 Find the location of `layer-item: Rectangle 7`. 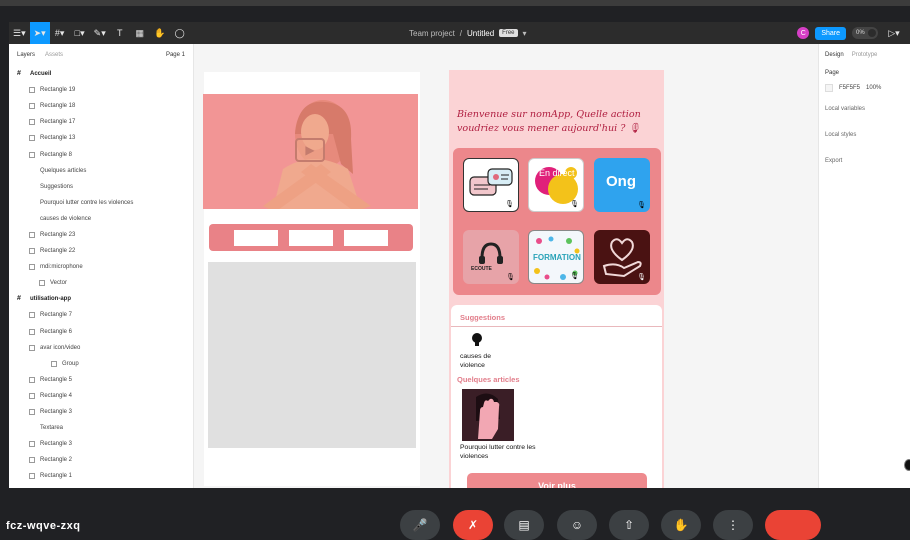

layer-item: Rectangle 7 is located at coordinates (101, 315).